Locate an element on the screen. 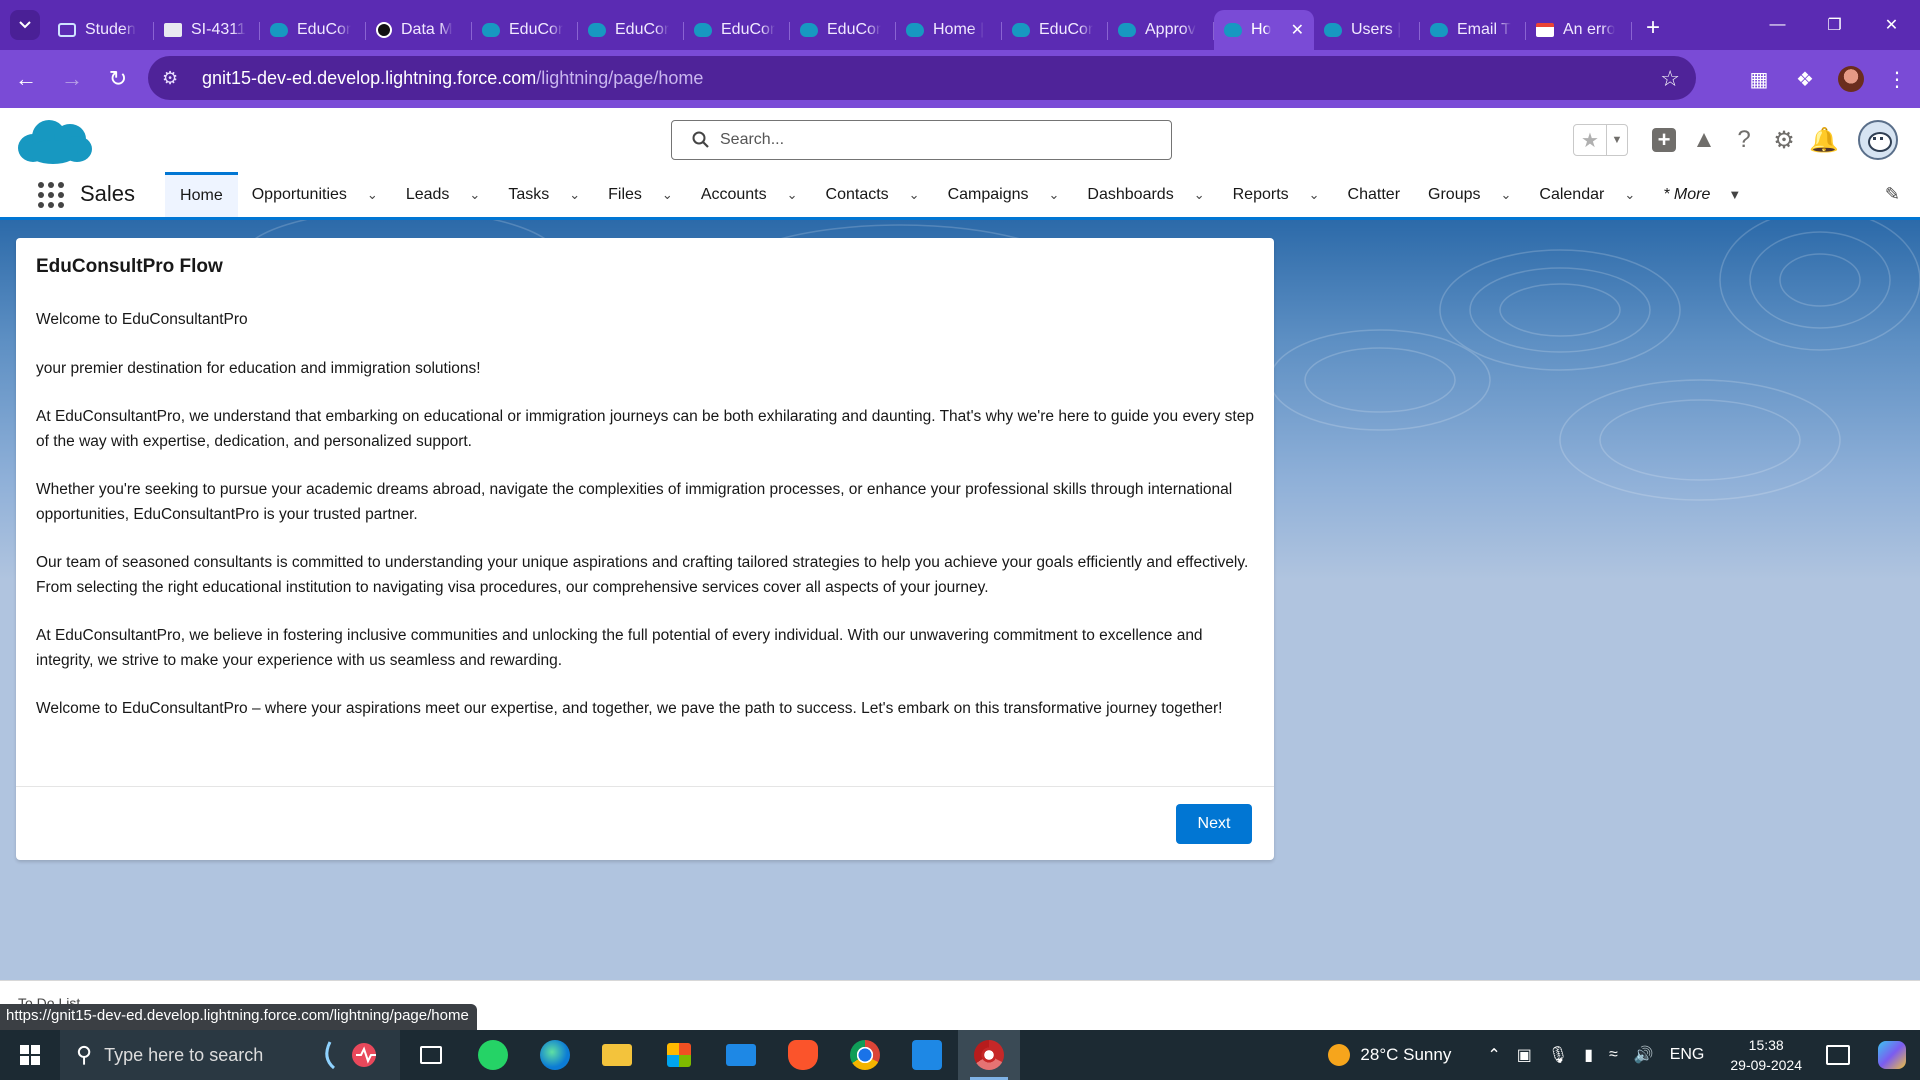  browser-tab: Approv is located at coordinates (1161, 30).